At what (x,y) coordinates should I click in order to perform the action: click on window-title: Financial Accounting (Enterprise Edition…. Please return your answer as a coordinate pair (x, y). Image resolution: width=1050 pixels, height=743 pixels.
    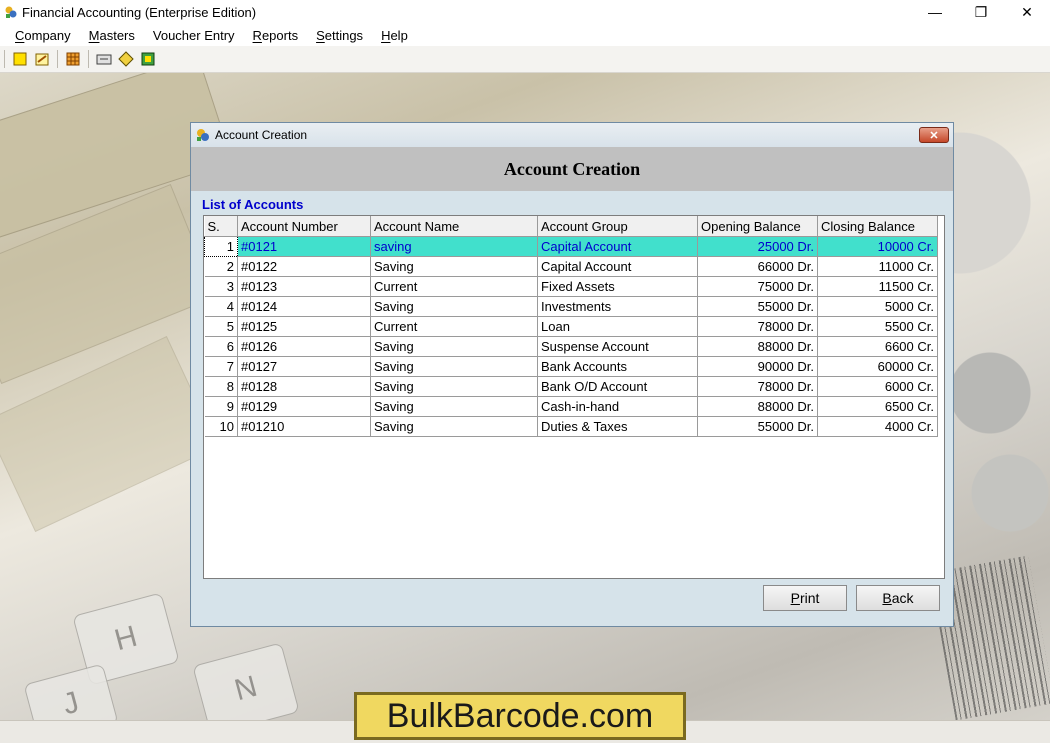
    Looking at the image, I should click on (139, 12).